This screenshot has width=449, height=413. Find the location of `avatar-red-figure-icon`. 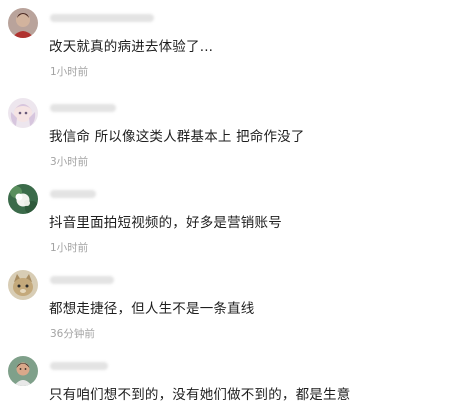

avatar-red-figure-icon is located at coordinates (23, 23).